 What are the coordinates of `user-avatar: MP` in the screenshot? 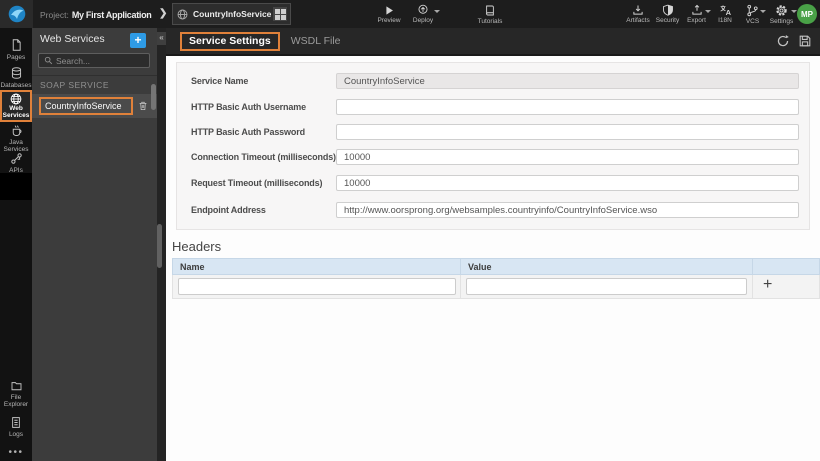 It's located at (807, 14).